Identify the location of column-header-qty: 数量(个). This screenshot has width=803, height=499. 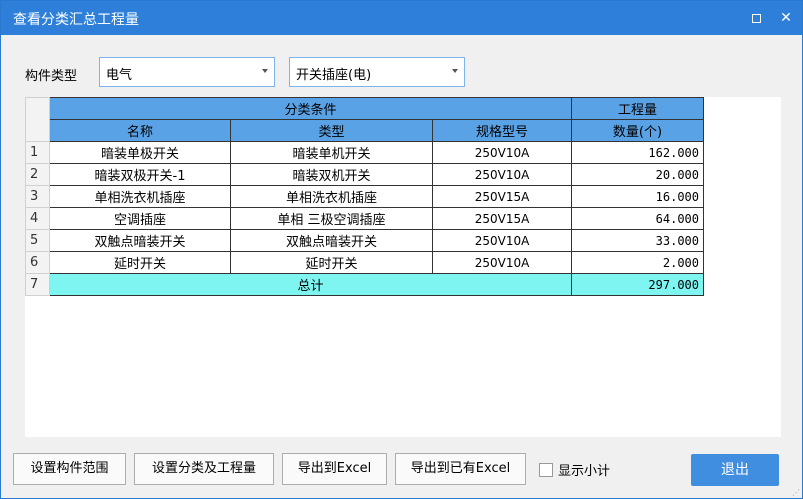
(637, 130).